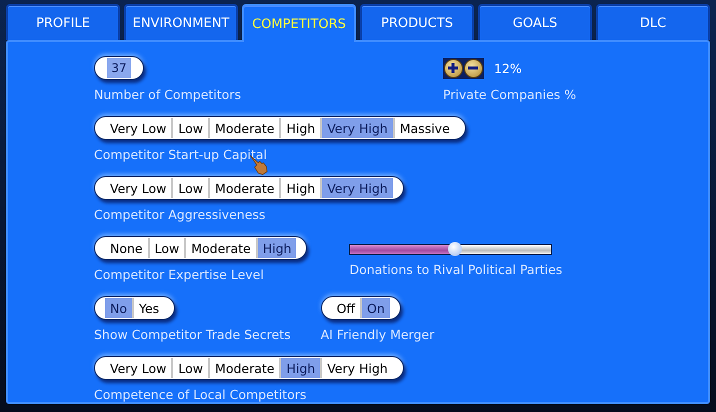  What do you see at coordinates (299, 23) in the screenshot?
I see `tab: COMPETITORS` at bounding box center [299, 23].